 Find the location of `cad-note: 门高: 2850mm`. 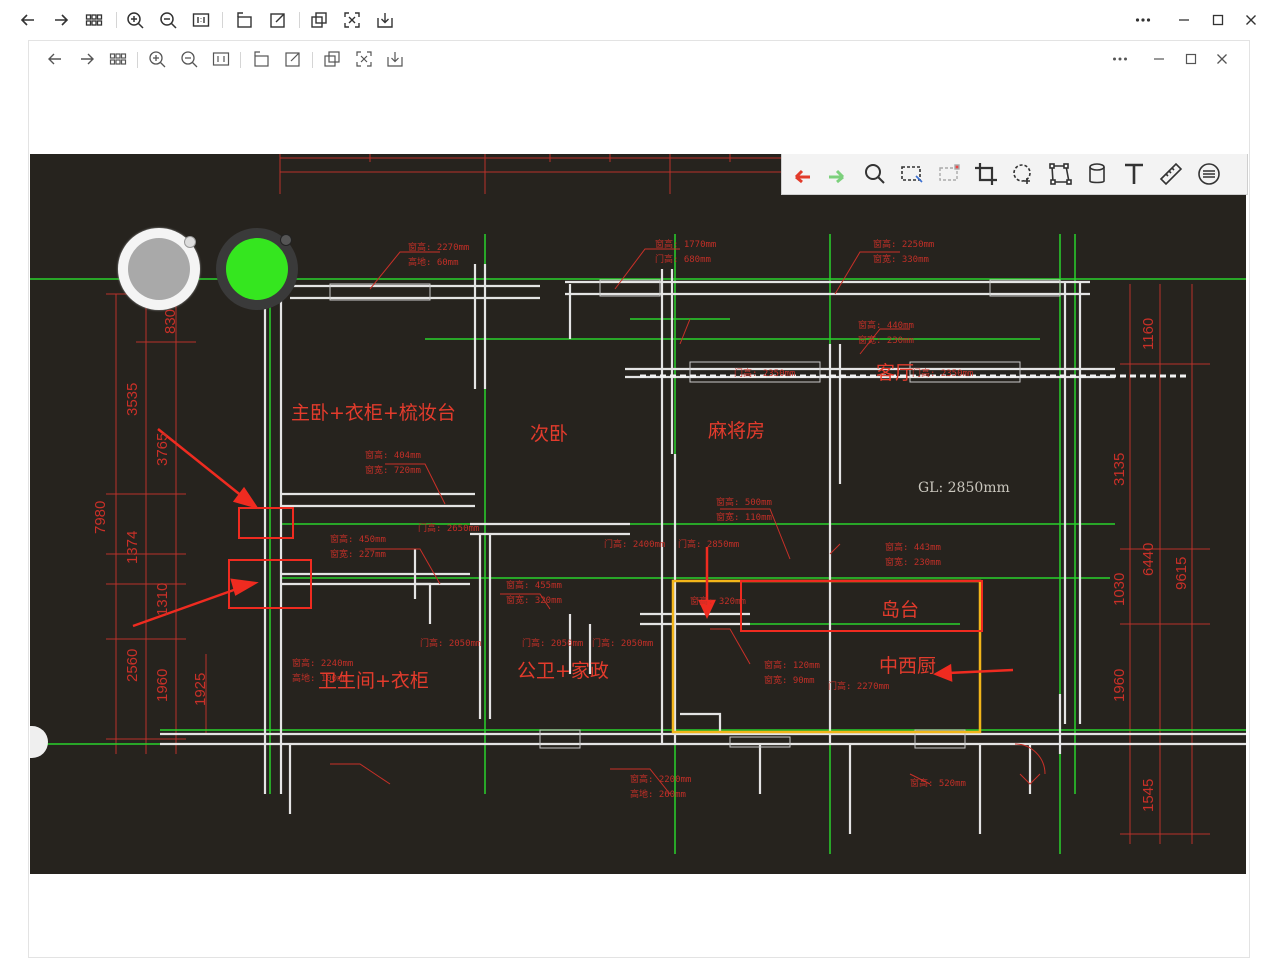

cad-note: 门高: 2850mm is located at coordinates (709, 545).